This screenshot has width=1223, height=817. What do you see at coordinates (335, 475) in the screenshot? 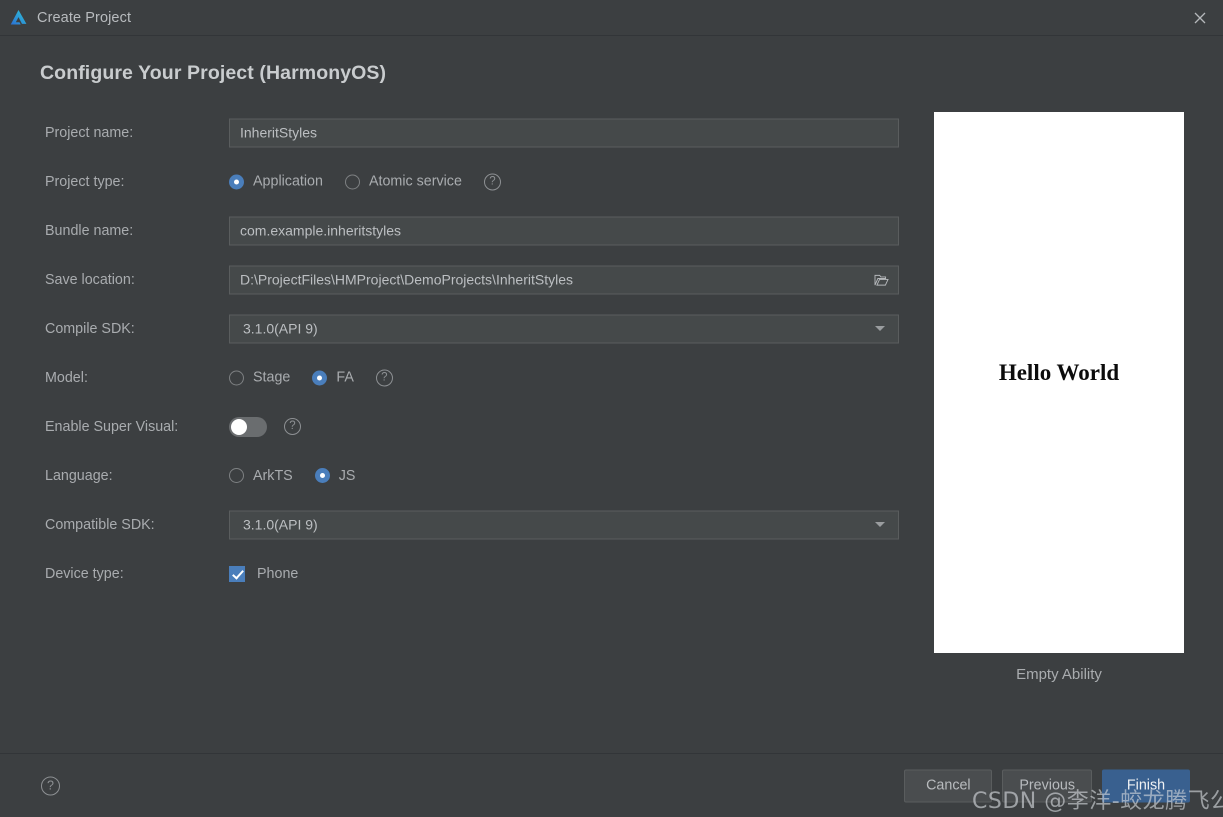
I see `radio-js: JS` at bounding box center [335, 475].